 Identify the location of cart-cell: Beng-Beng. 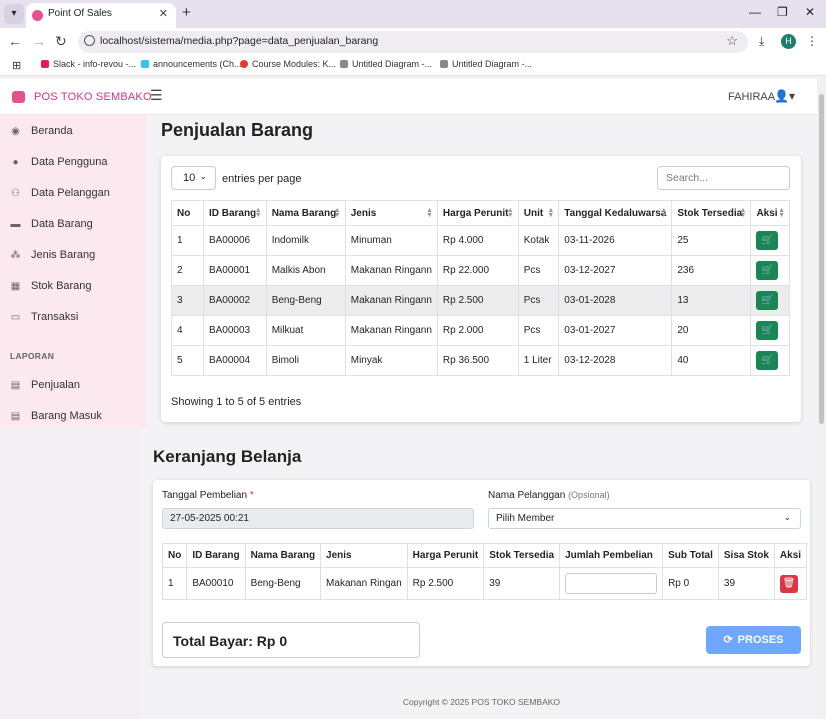
(283, 583).